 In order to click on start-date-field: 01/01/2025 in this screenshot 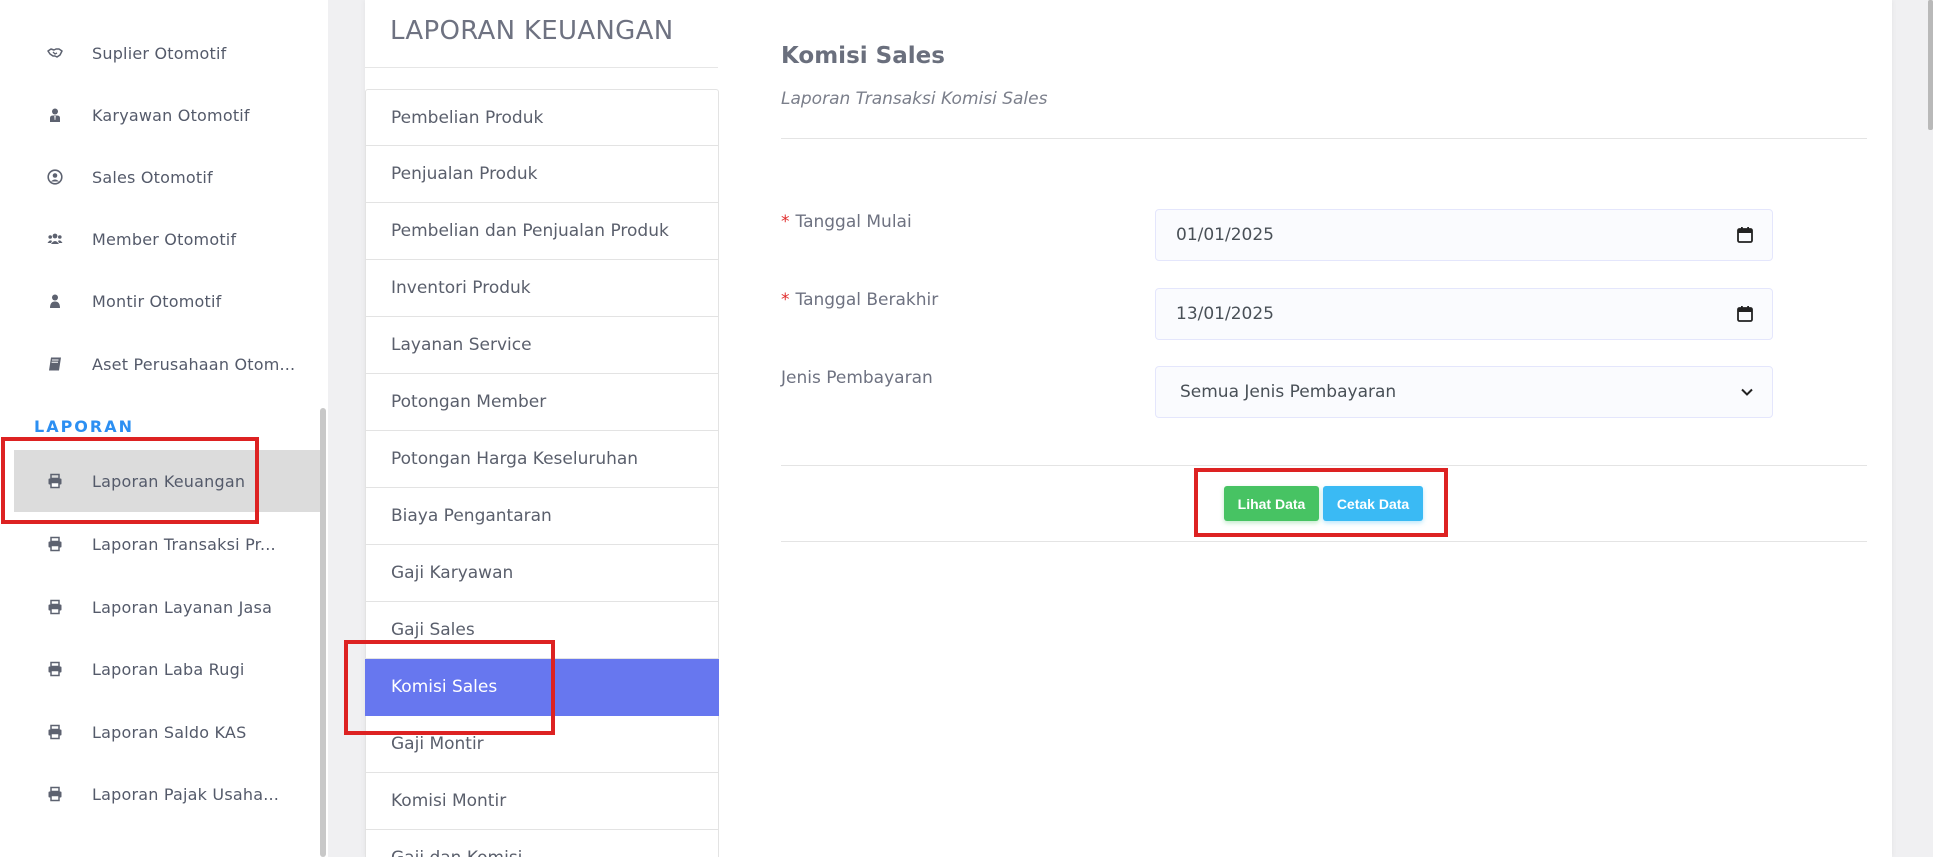, I will do `click(1464, 235)`.